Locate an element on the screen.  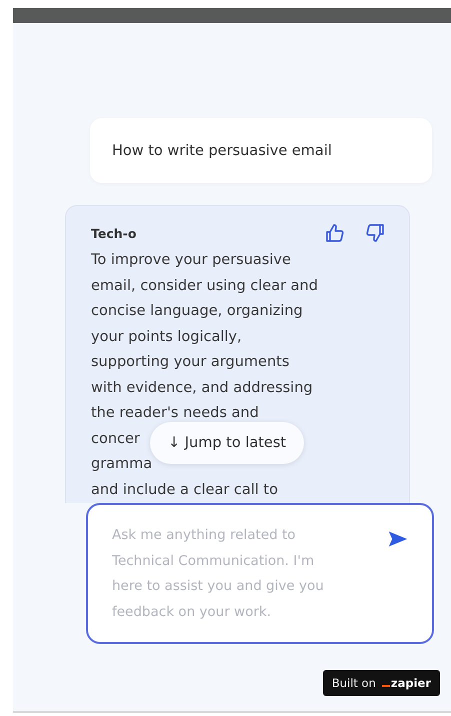
badge-text: Built on is located at coordinates (354, 683).